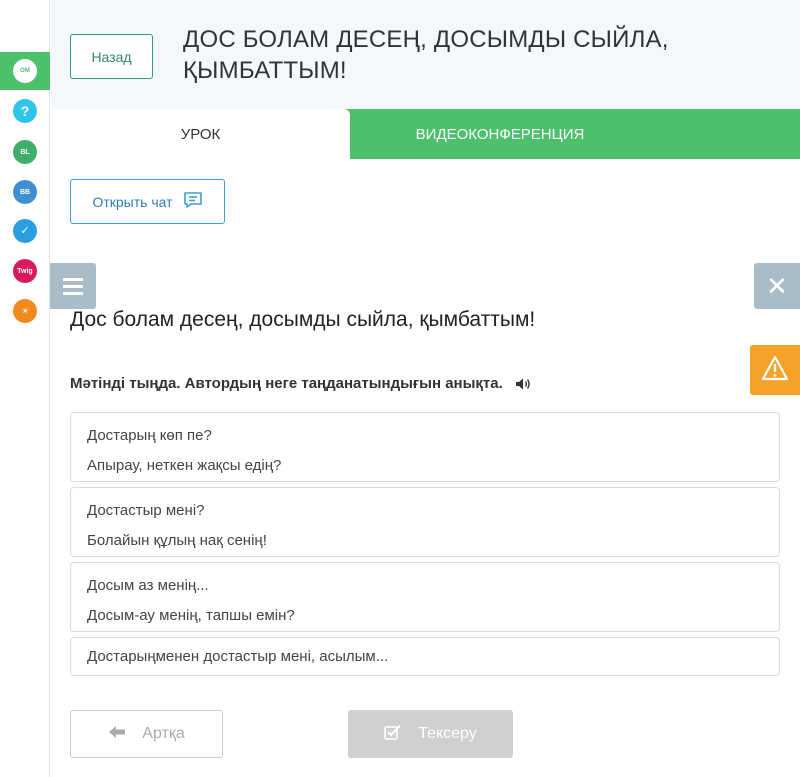  I want to click on option-line: Достастыр мені?, so click(146, 510).